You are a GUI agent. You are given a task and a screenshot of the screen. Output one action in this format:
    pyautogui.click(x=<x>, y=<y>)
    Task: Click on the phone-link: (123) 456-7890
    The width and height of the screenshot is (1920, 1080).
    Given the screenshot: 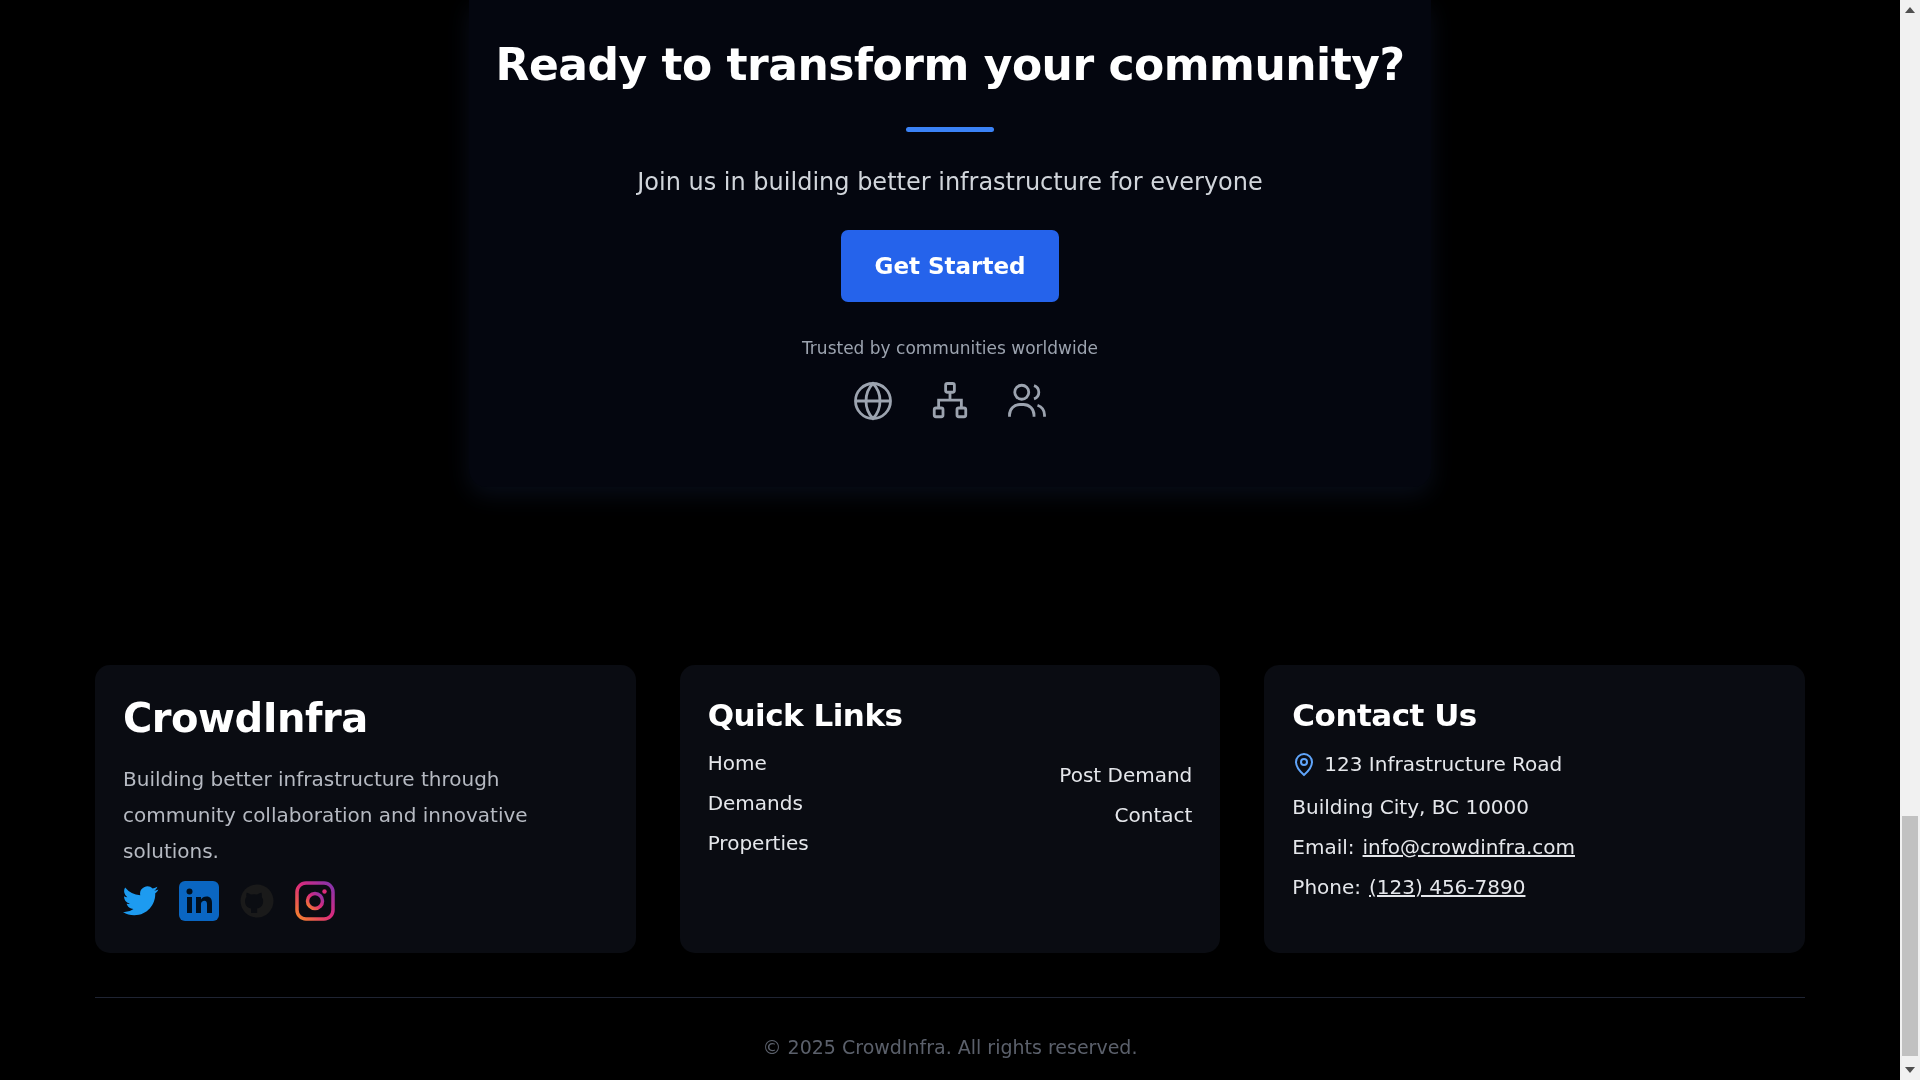 What is the action you would take?
    pyautogui.click(x=1447, y=887)
    